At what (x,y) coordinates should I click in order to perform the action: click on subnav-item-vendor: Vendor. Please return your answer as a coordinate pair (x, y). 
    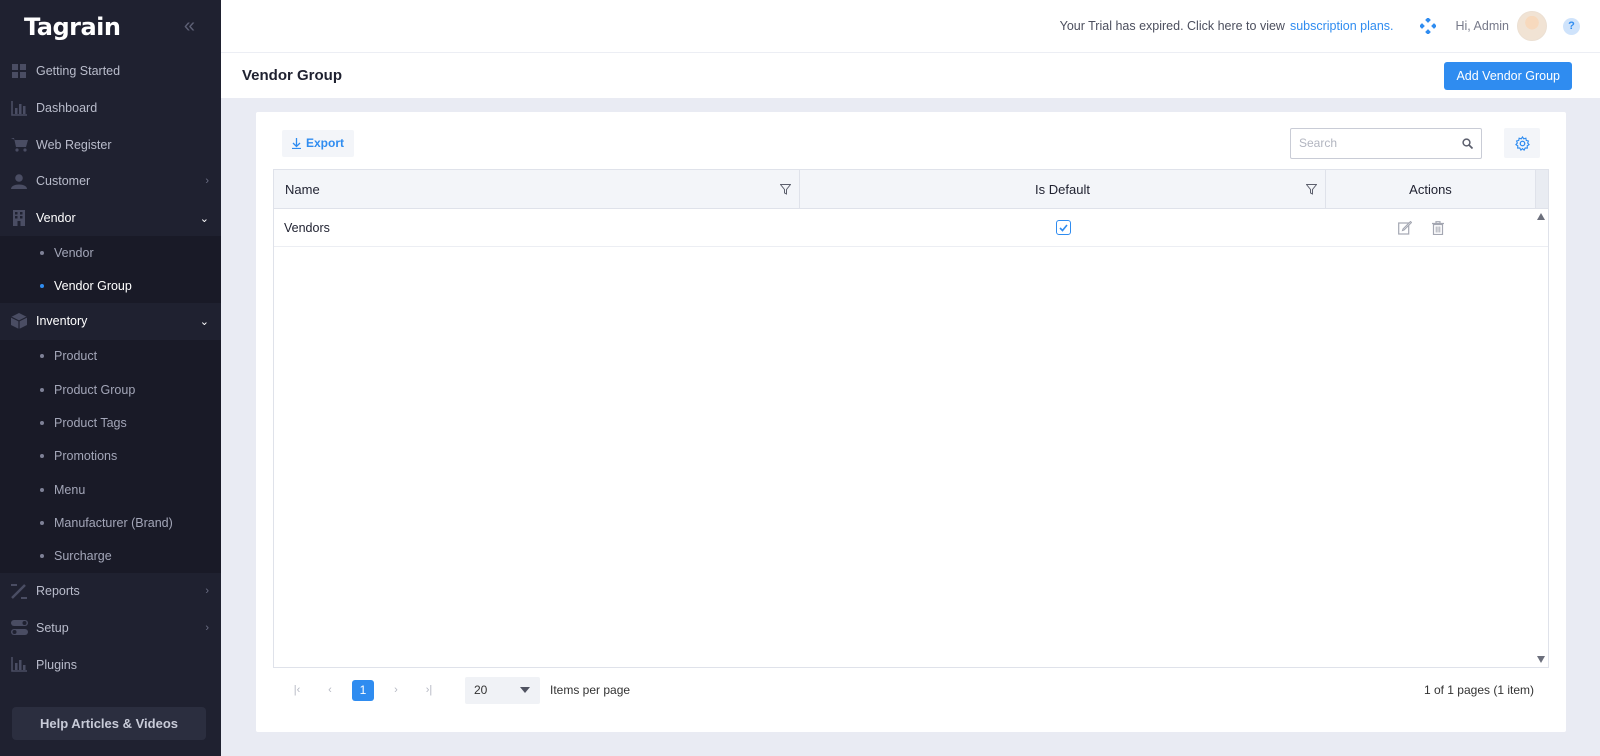
    Looking at the image, I should click on (110, 252).